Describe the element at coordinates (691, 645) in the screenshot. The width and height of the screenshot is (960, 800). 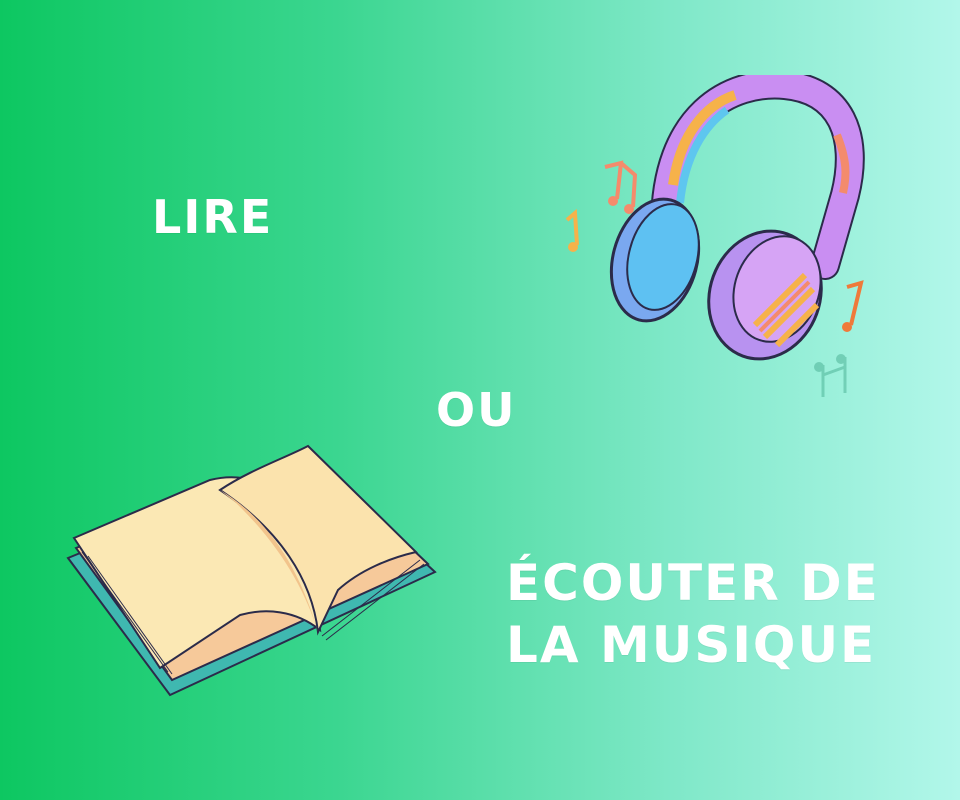
I see `phrase-line-2: LA MUSIQUE` at that location.